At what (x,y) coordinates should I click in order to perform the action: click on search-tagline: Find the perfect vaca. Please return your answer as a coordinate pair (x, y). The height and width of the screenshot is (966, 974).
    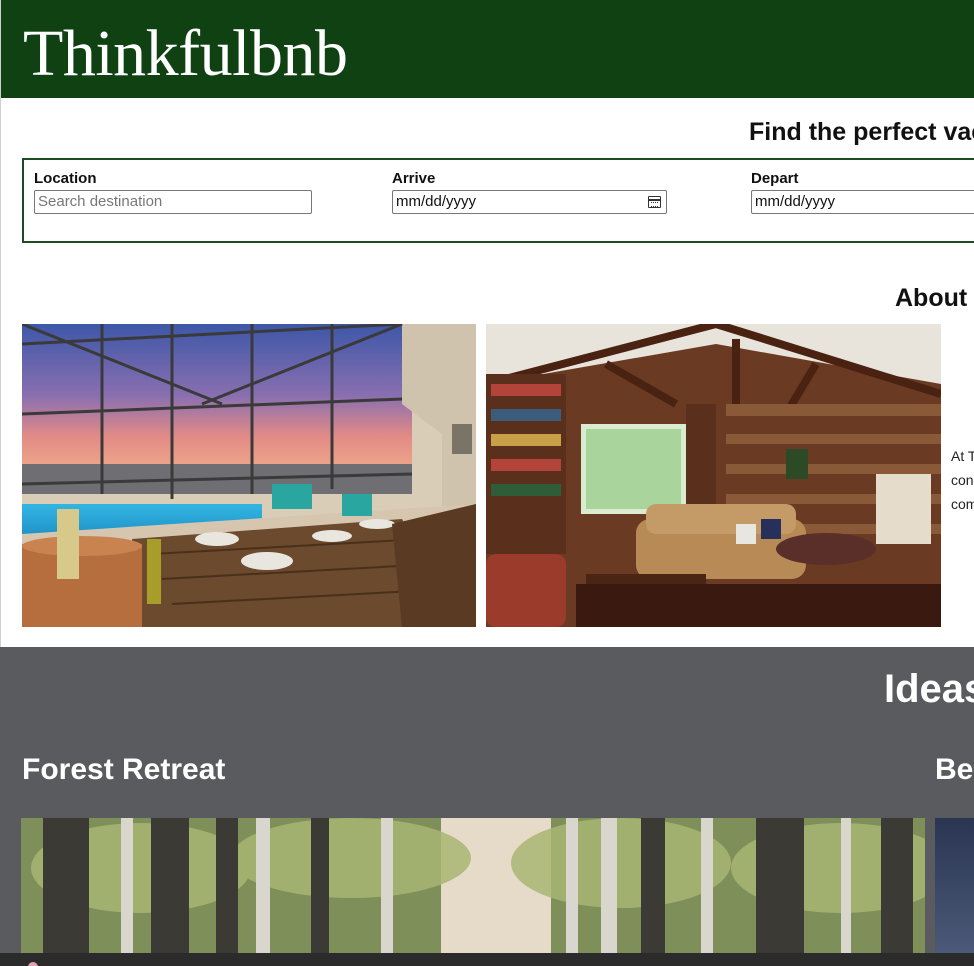
    Looking at the image, I should click on (861, 132).